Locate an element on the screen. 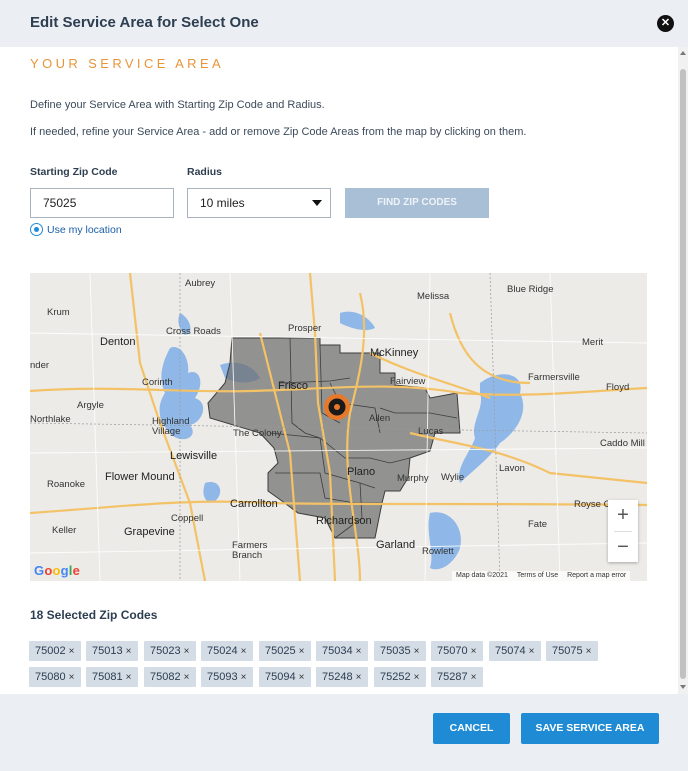 This screenshot has height=771, width=688. zip-chip: 75082 × is located at coordinates (170, 677).